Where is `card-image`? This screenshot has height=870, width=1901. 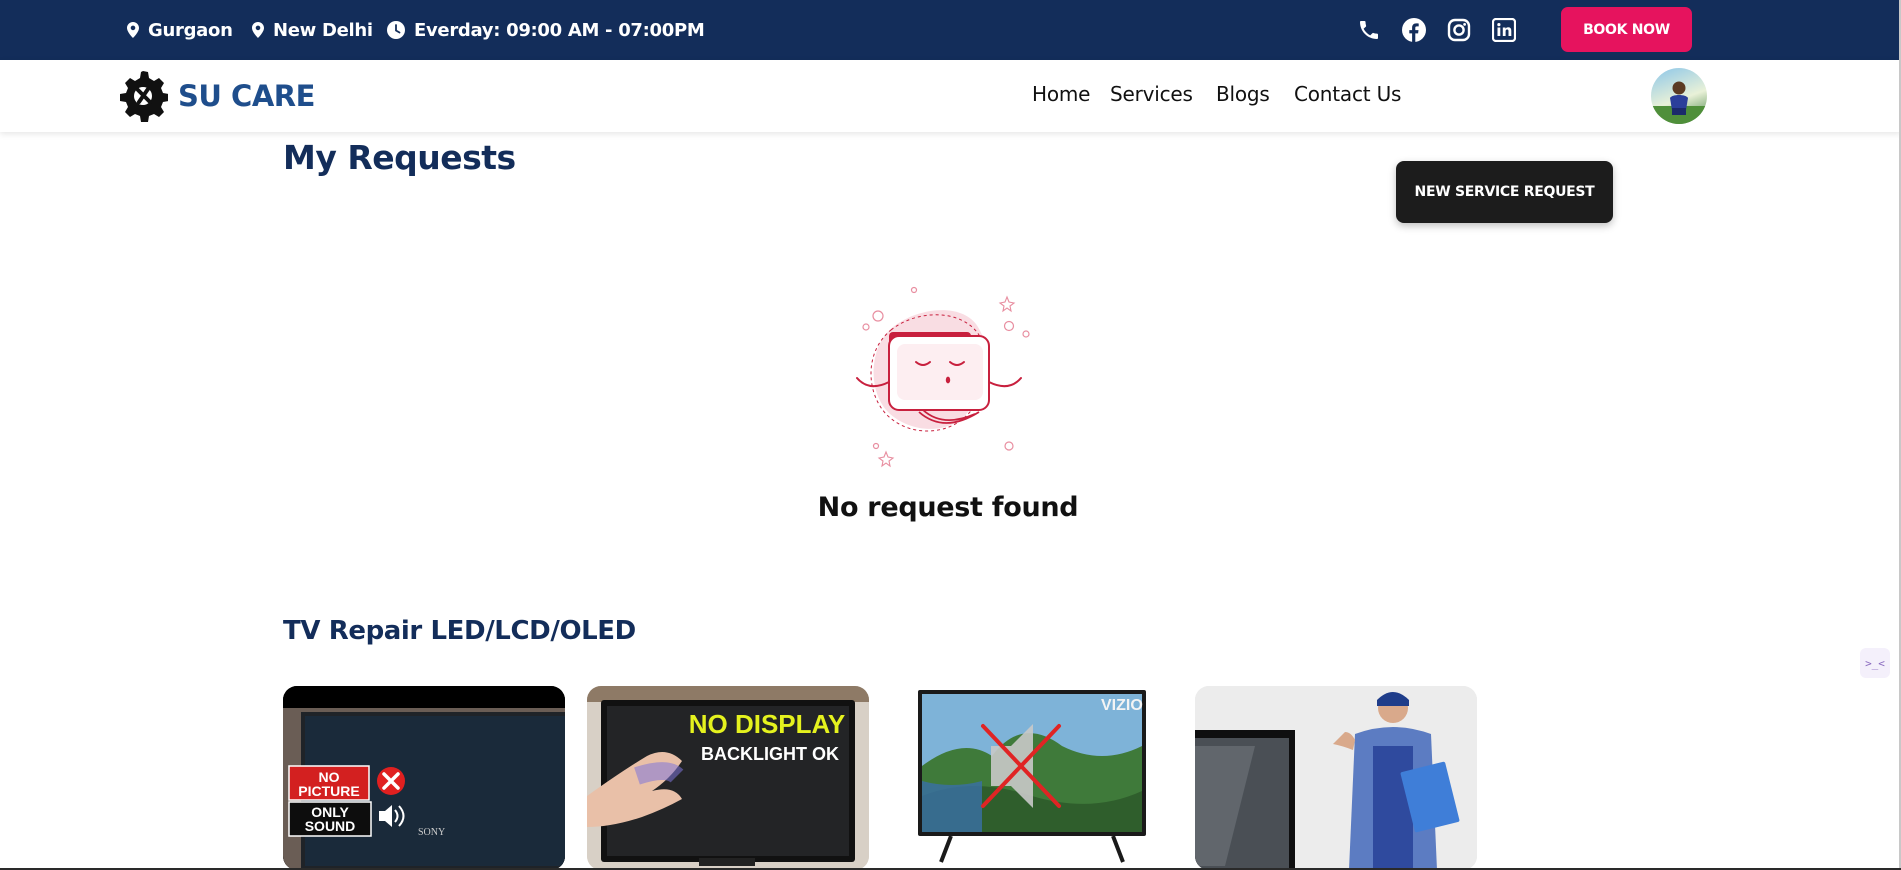 card-image is located at coordinates (1336, 778).